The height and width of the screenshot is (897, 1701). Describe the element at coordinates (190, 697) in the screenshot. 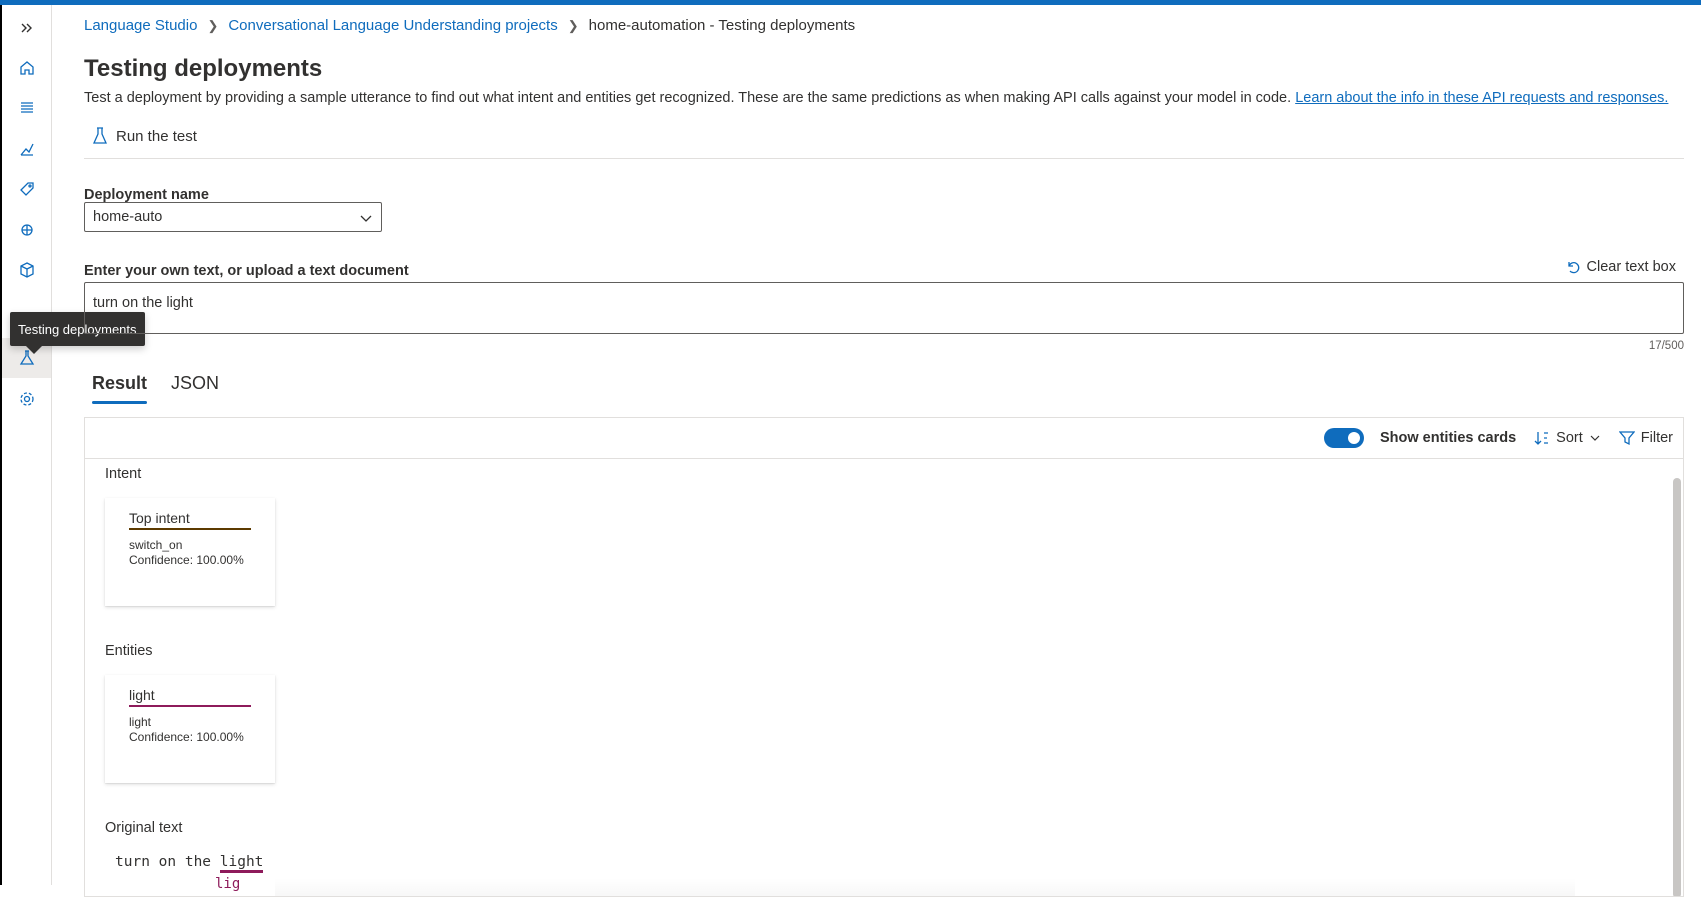

I see `entity-card-title: light` at that location.